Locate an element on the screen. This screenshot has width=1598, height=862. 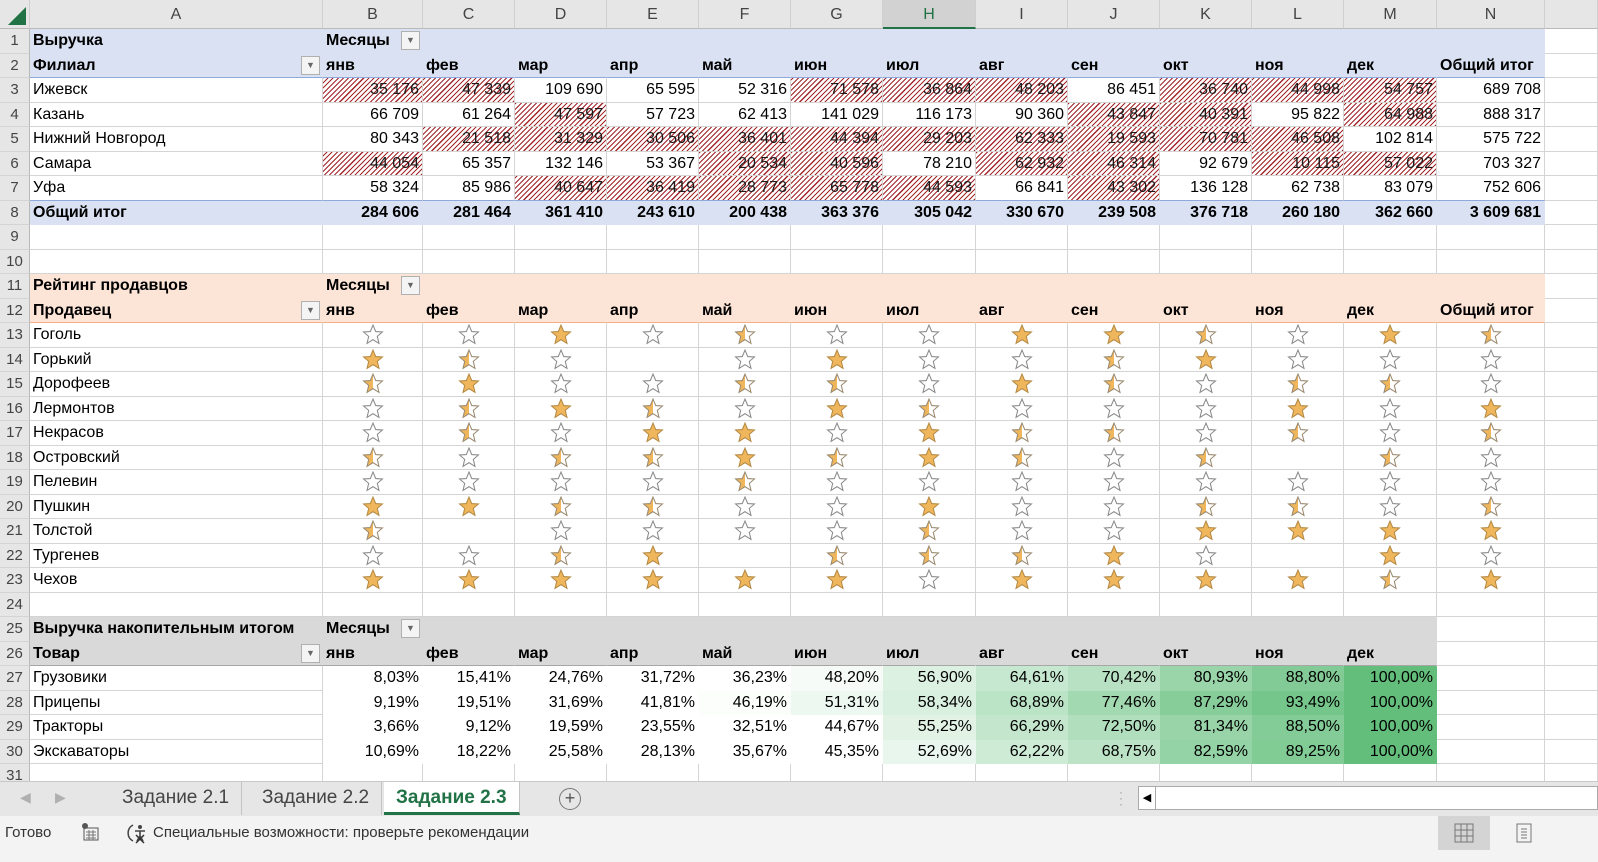
months-filter-dropdown: ▼ is located at coordinates (410, 628).